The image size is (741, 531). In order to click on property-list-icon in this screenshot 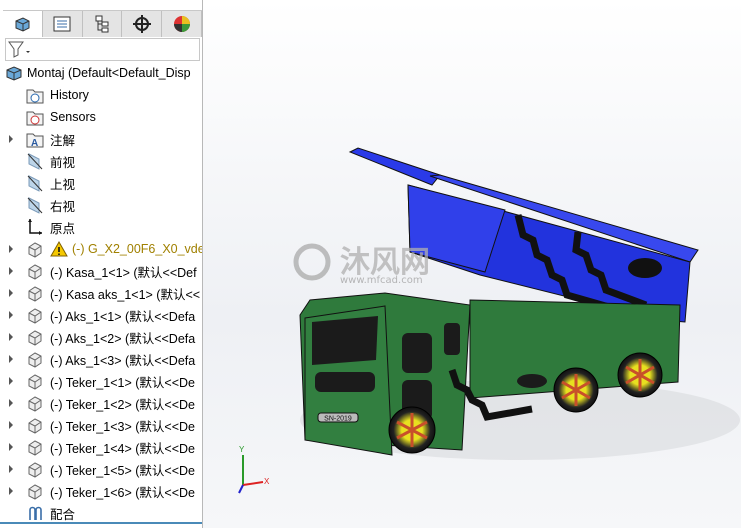, I will do `click(62, 24)`.